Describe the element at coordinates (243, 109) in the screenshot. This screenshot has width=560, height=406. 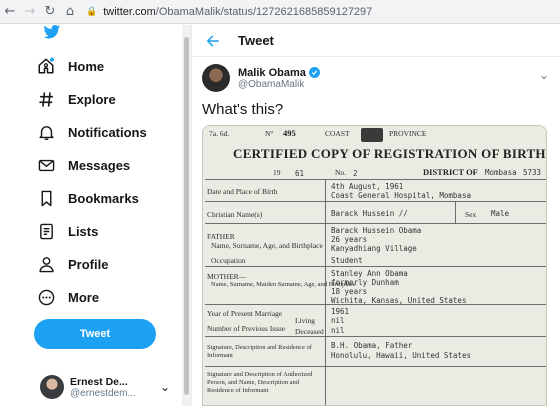
I see `tweet-text: What's this?` at that location.